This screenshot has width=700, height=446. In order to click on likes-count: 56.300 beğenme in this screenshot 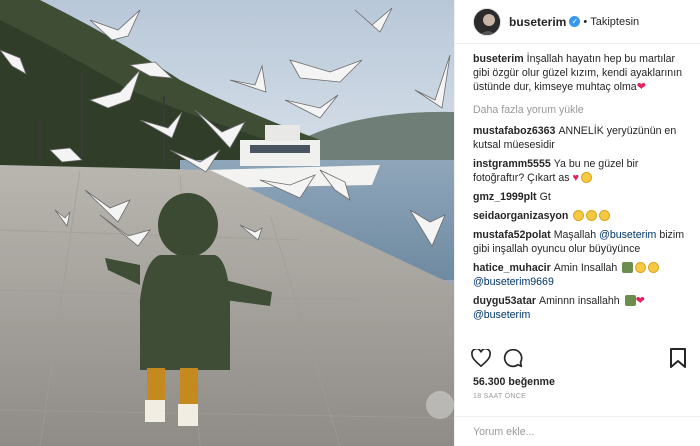, I will do `click(514, 382)`.